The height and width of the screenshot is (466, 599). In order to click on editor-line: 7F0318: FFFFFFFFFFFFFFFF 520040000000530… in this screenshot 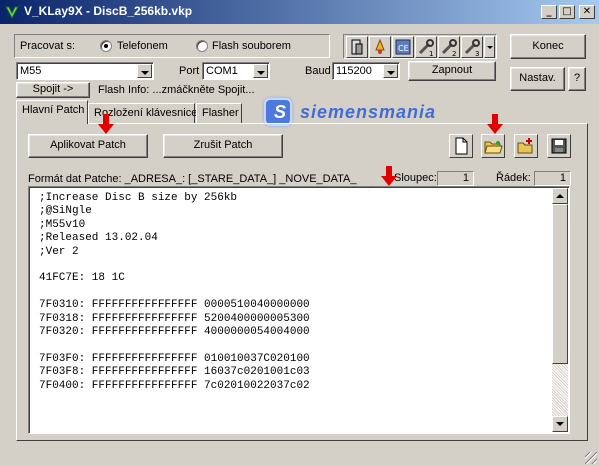, I will do `click(174, 319)`.